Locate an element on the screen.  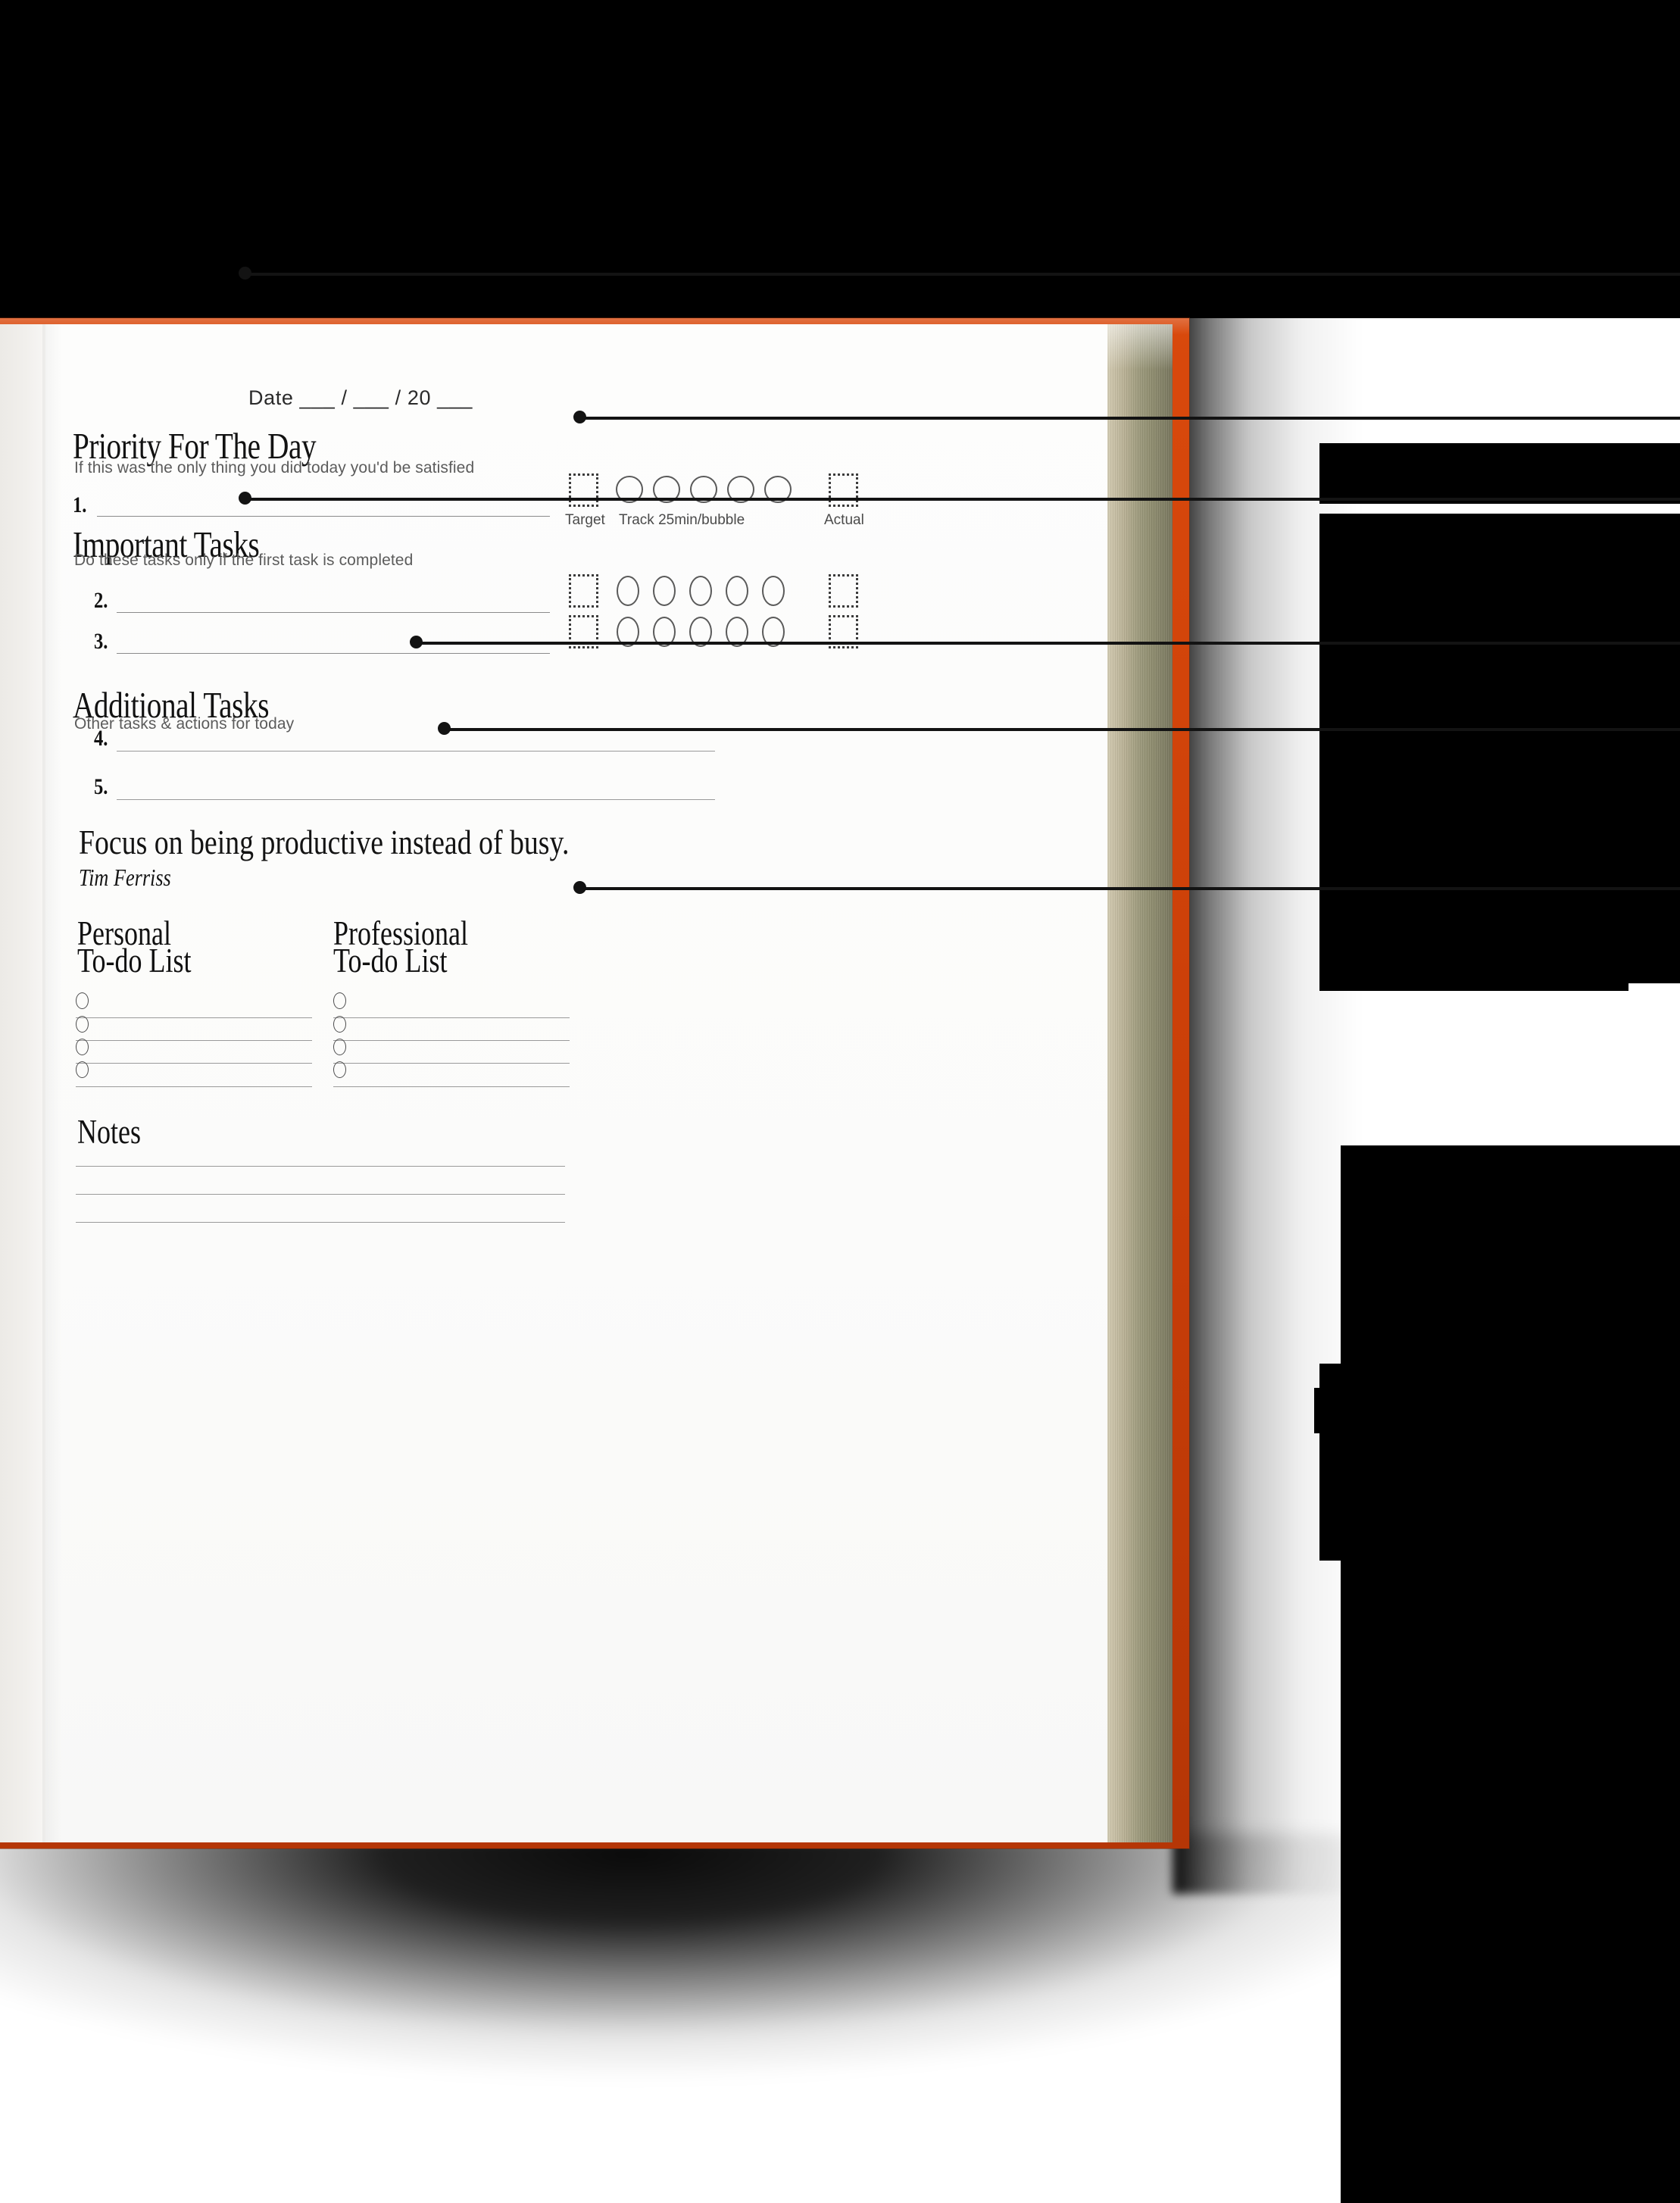
redaction-plate-top is located at coordinates (840, 159).